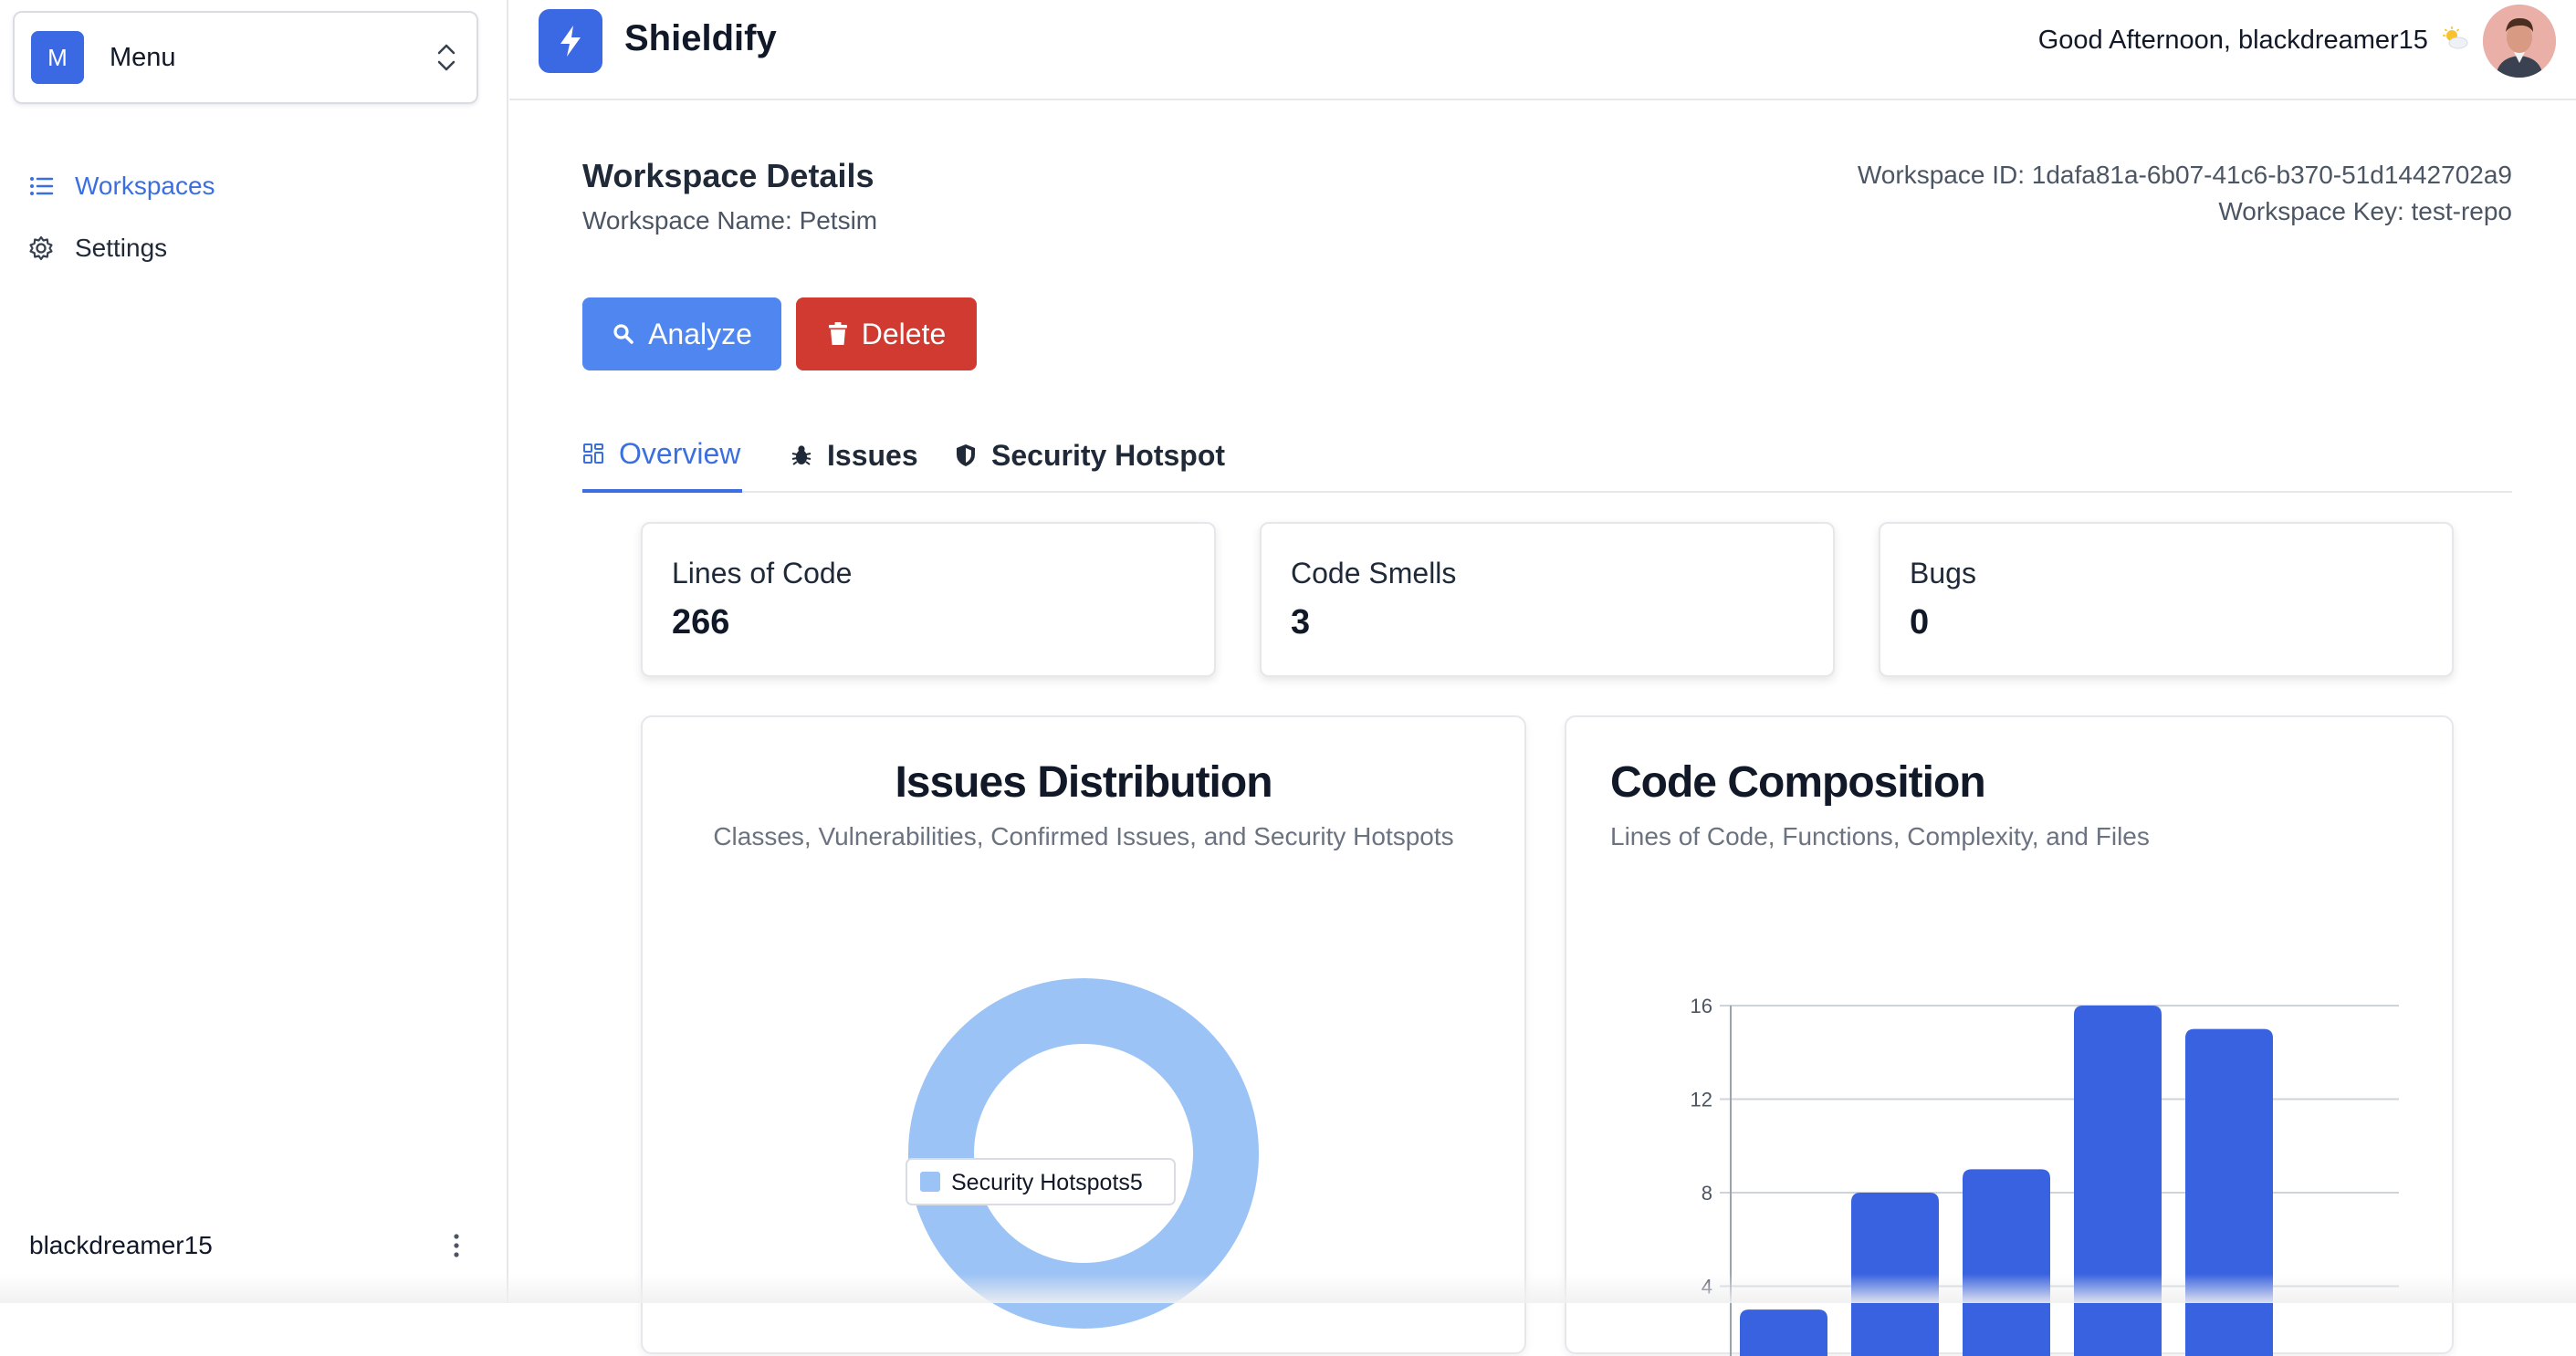  What do you see at coordinates (1374, 573) in the screenshot?
I see `stat-label: Code Smells` at bounding box center [1374, 573].